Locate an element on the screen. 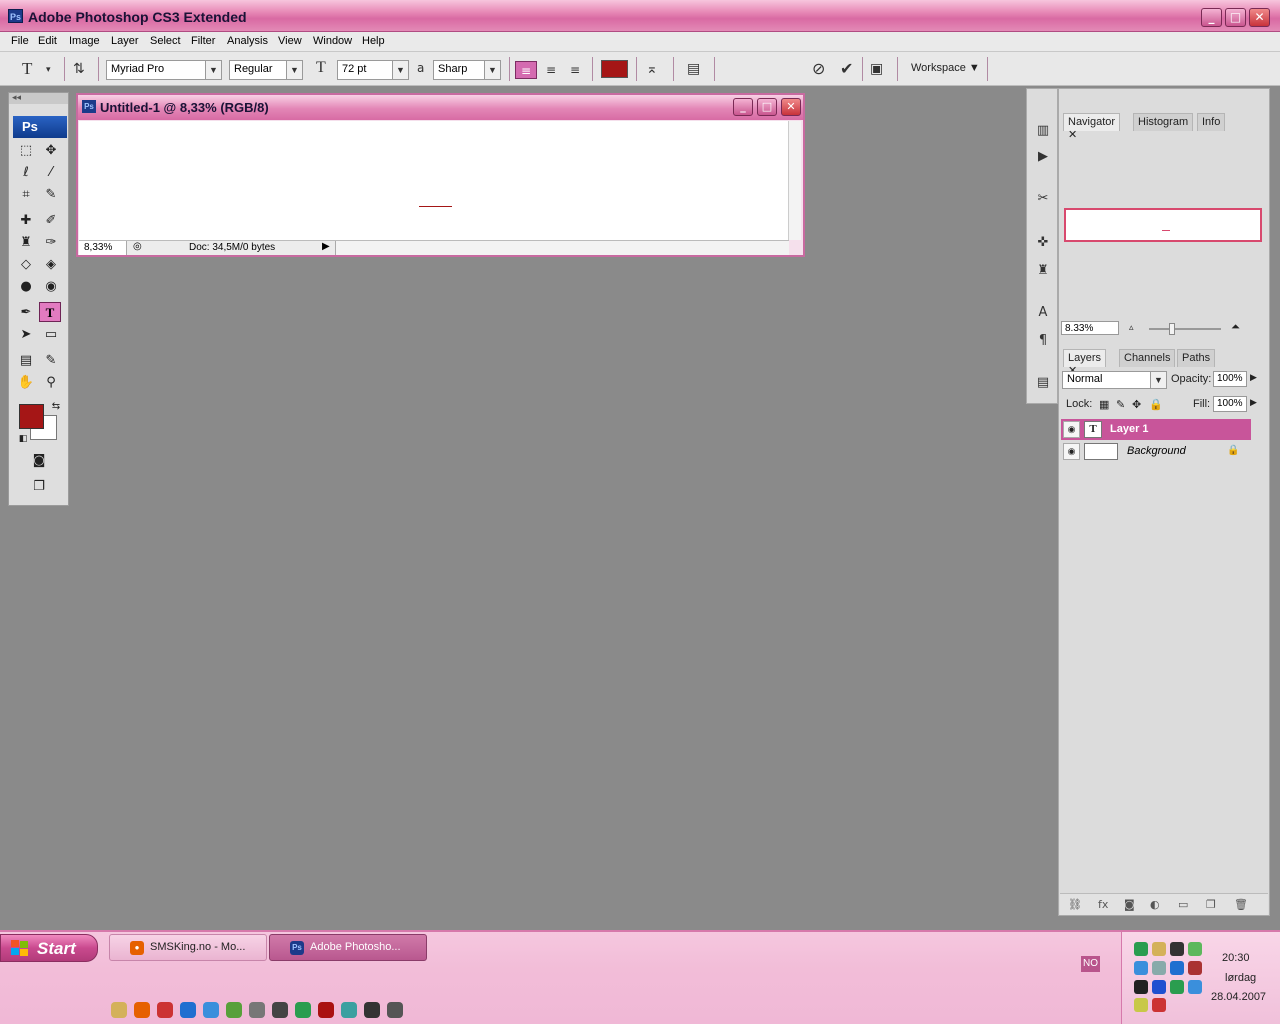 This screenshot has height=1024, width=1280. lock-transparency-icon: ▦ is located at coordinates (1104, 404).